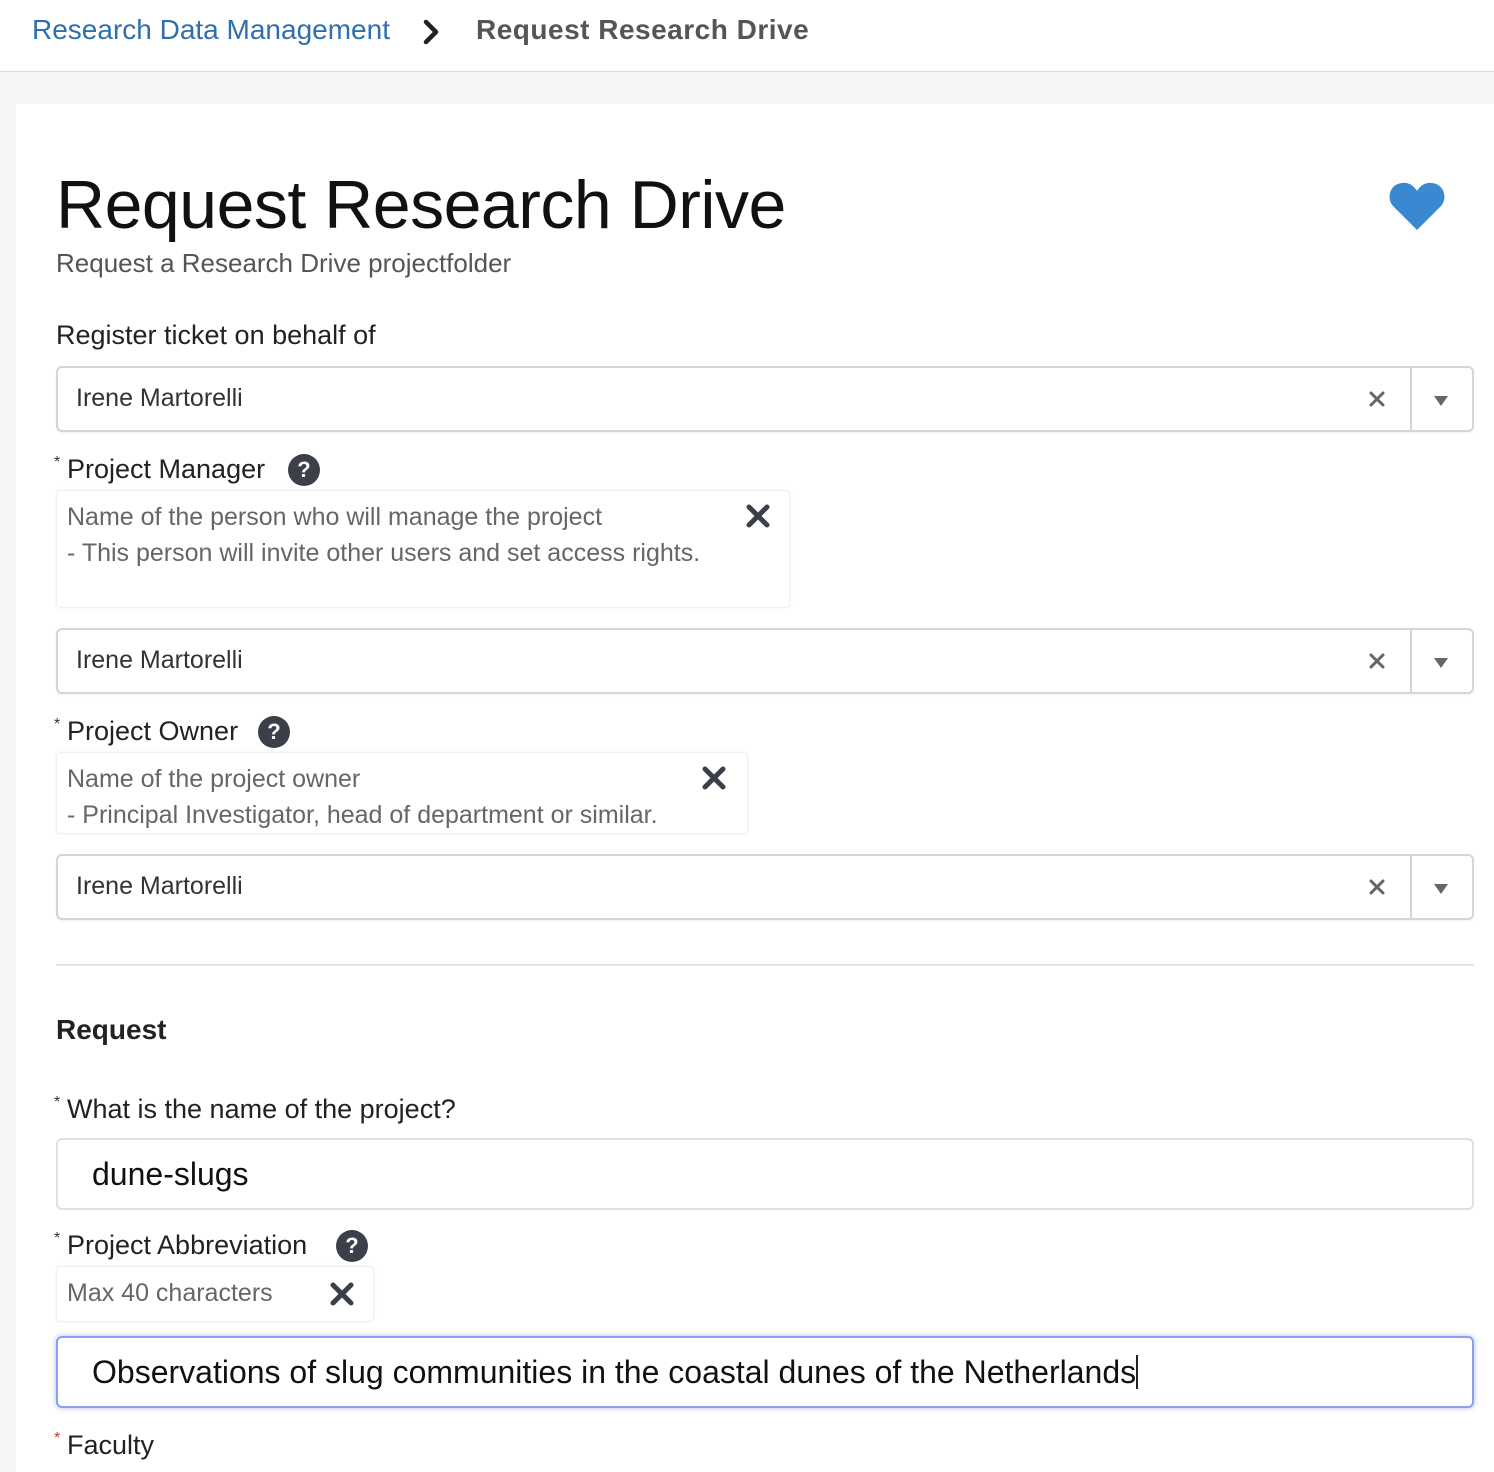 The width and height of the screenshot is (1494, 1472). Describe the element at coordinates (187, 1245) in the screenshot. I see `abbreviation-label: Project Abbreviation` at that location.